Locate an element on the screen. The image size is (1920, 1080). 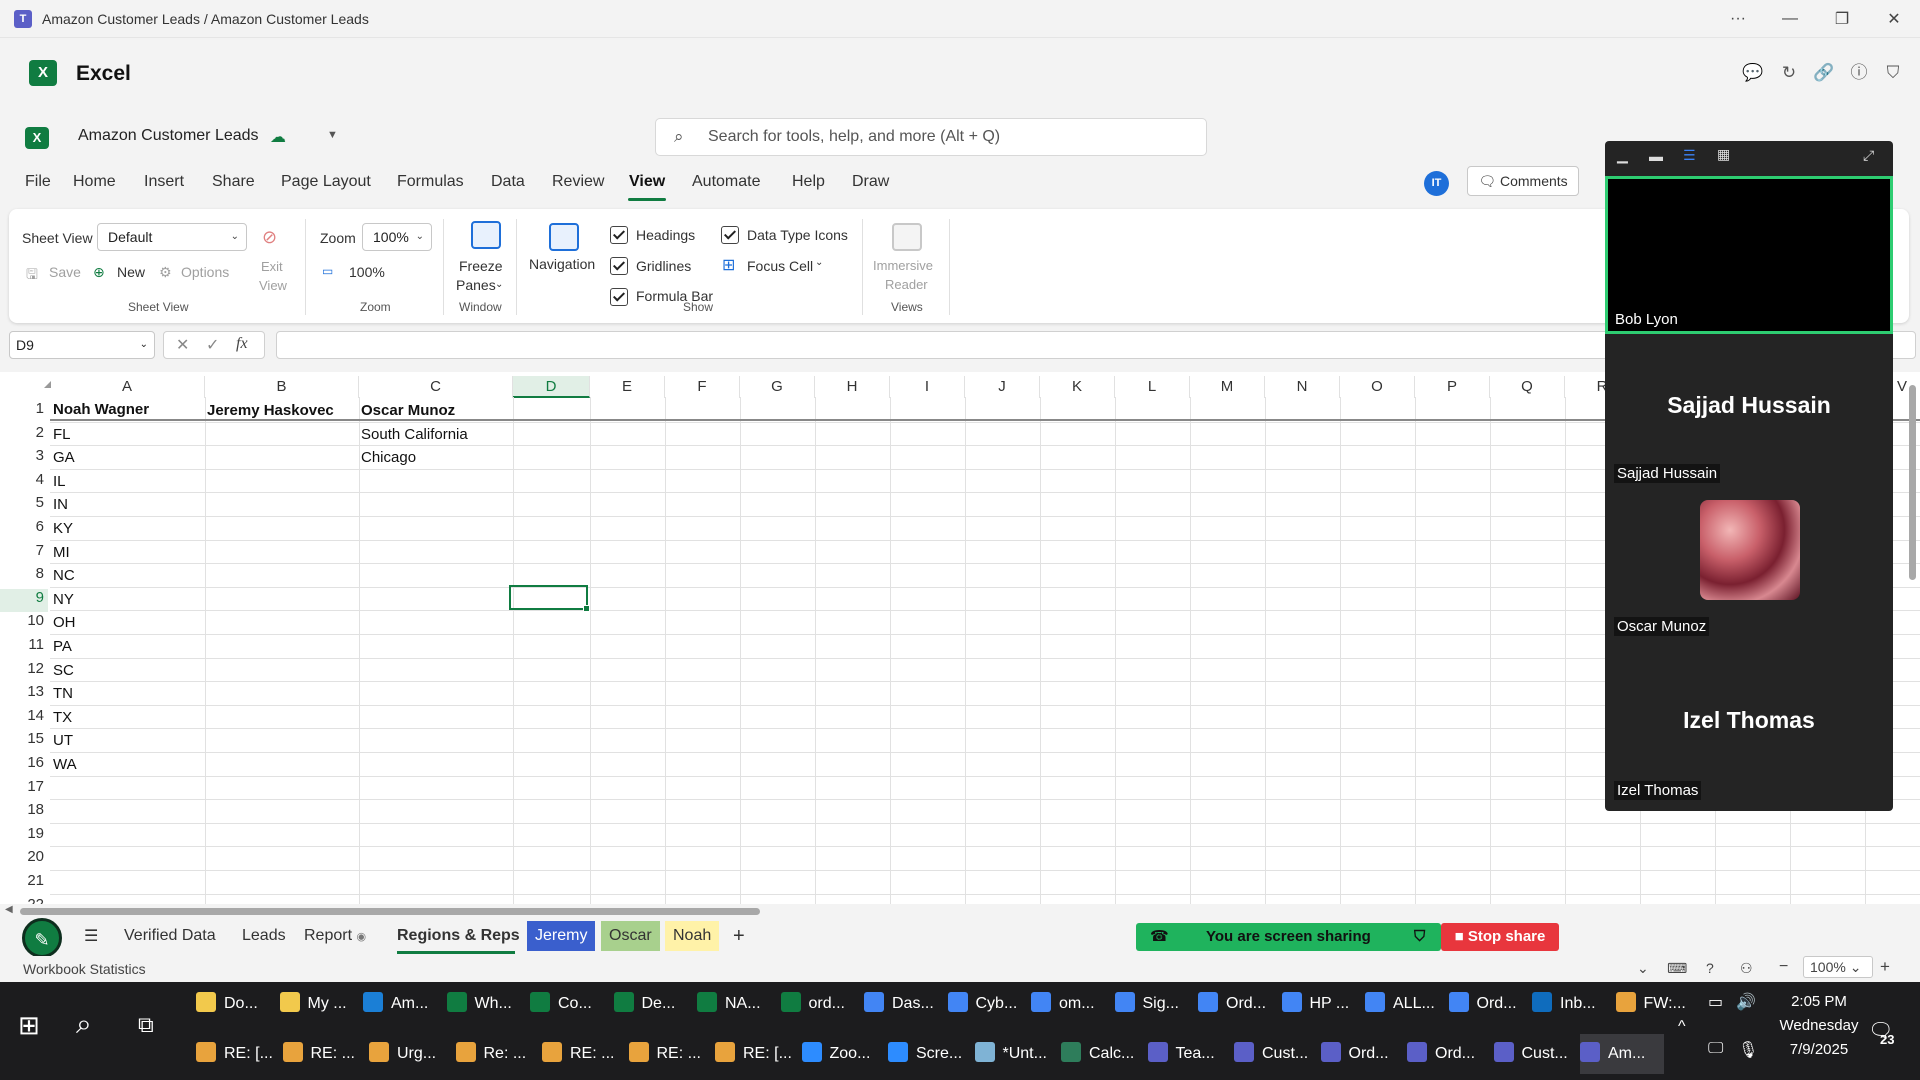
tab-formulas: Formulas is located at coordinates (430, 182).